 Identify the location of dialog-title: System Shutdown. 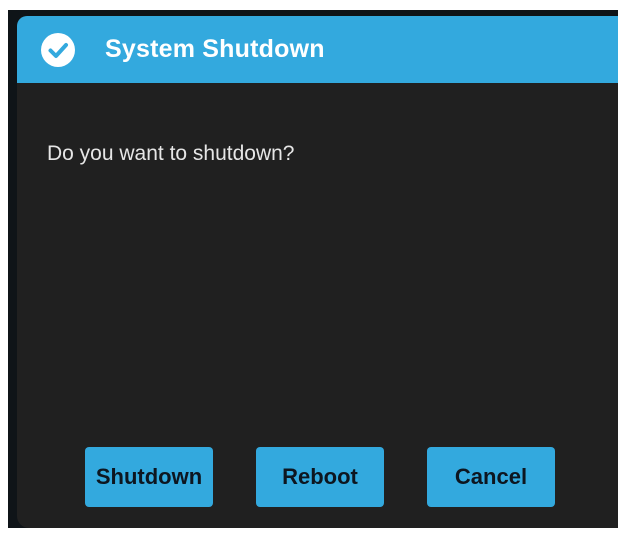
(215, 49).